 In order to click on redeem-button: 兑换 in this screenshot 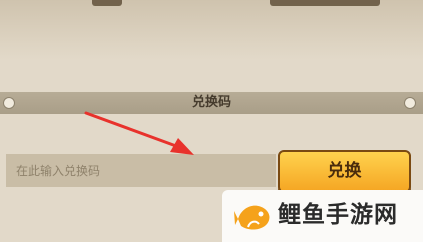, I will do `click(344, 171)`.